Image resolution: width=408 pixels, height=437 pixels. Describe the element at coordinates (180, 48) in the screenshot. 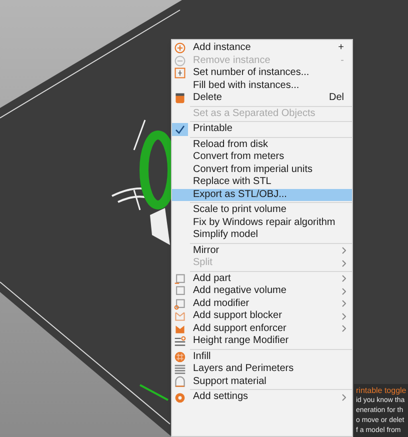

I see `plus-circle-icon` at that location.